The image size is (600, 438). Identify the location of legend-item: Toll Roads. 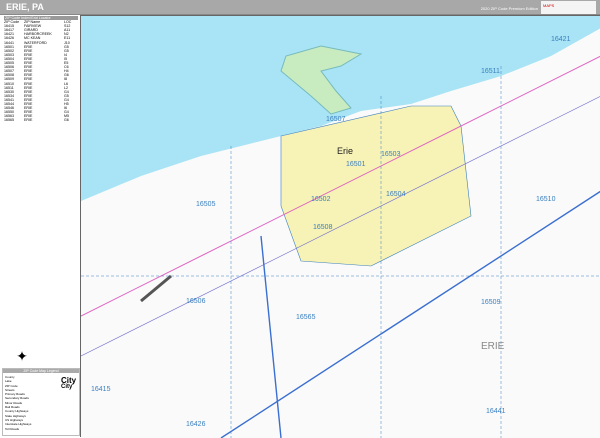
(12, 428).